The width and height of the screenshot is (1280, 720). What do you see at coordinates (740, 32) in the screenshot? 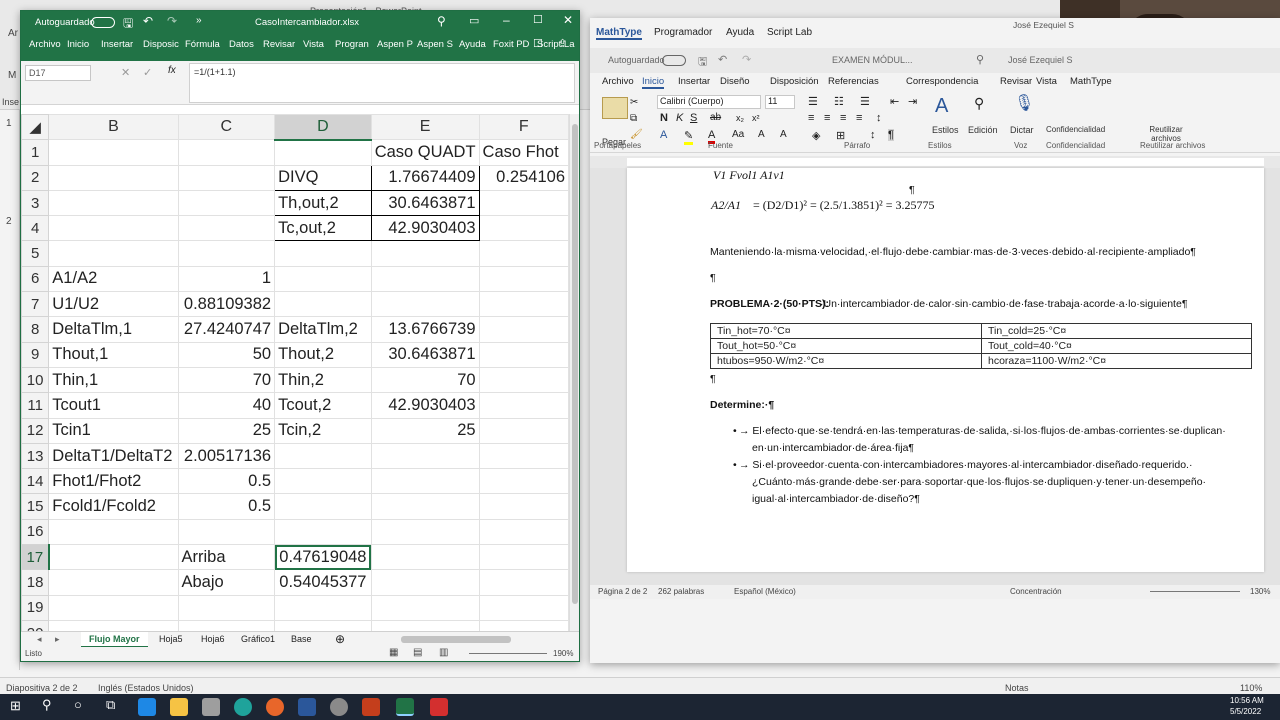
I see `tab-ayuda: Ayuda` at bounding box center [740, 32].